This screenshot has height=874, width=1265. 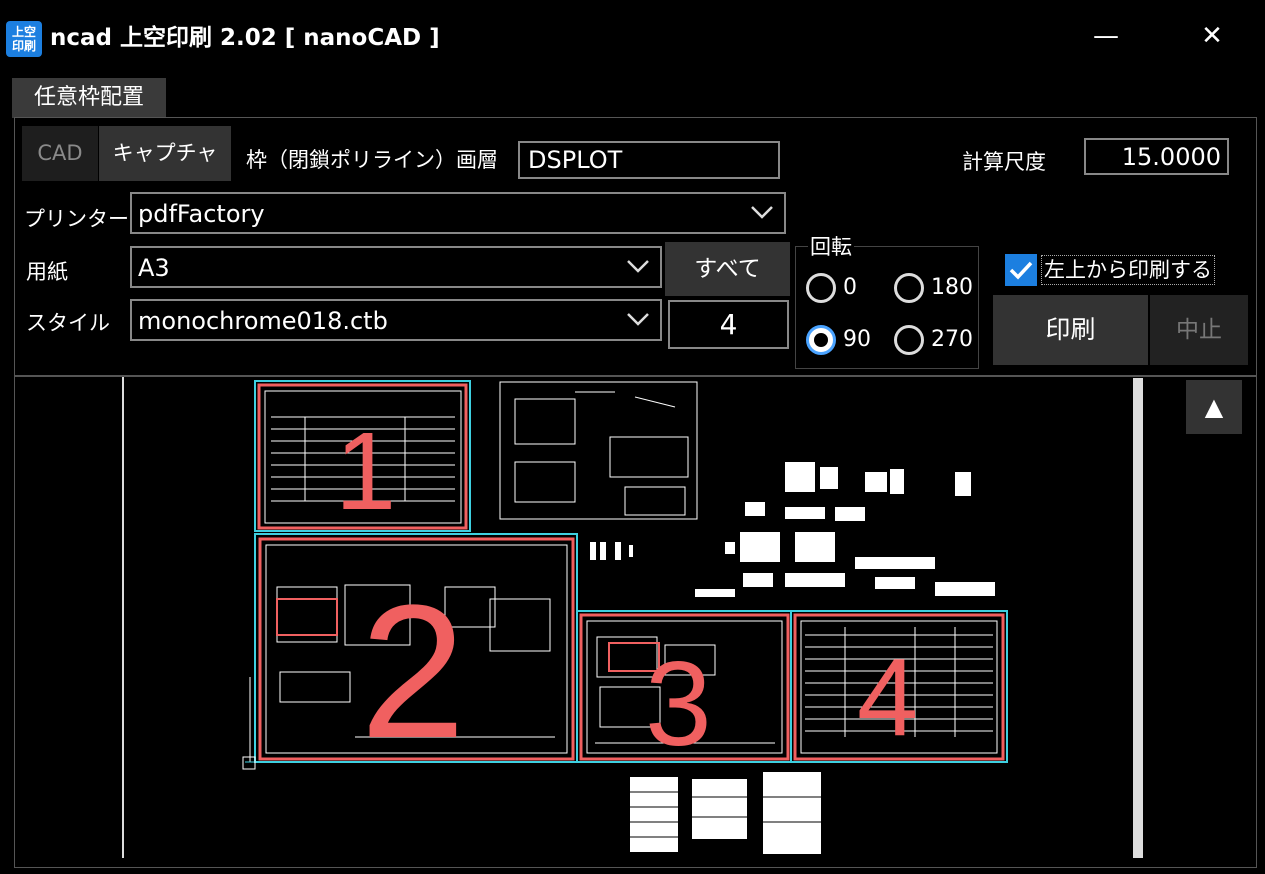 I want to click on rotation-180-radio, so click(x=909, y=288).